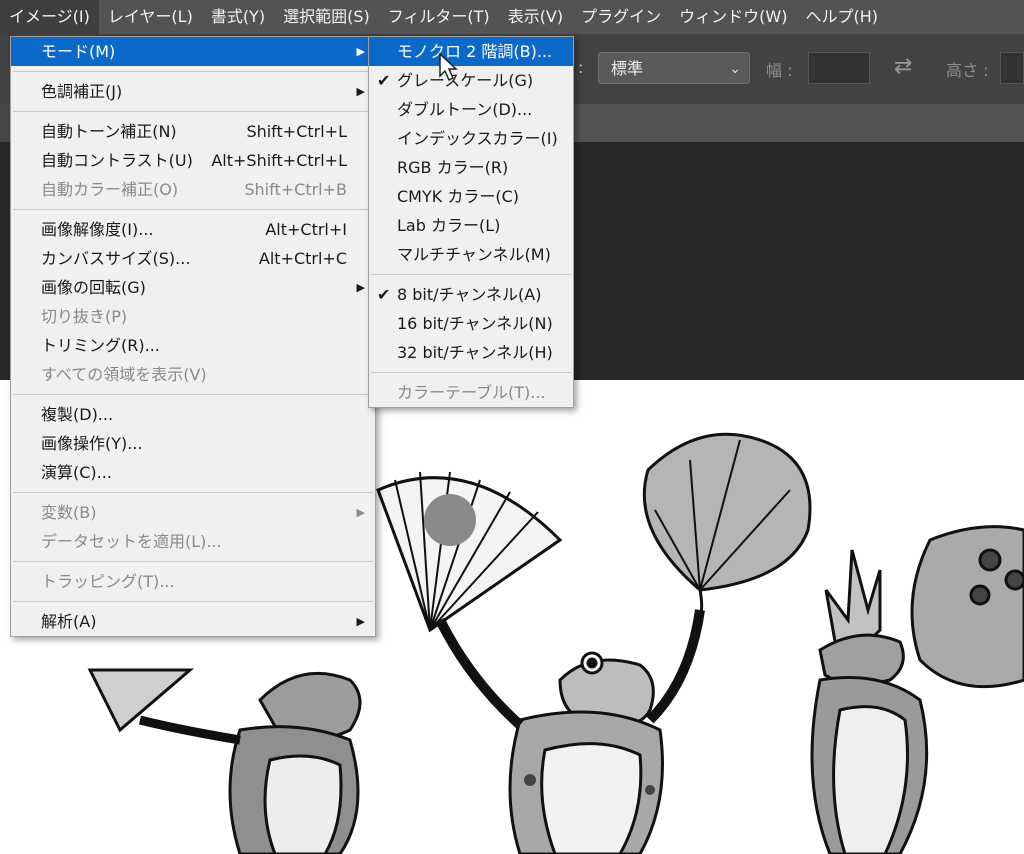 The width and height of the screenshot is (1024, 854). What do you see at coordinates (471, 323) in the screenshot?
I see `menu-item-16bit: 16 bit/チャンネル(N)` at bounding box center [471, 323].